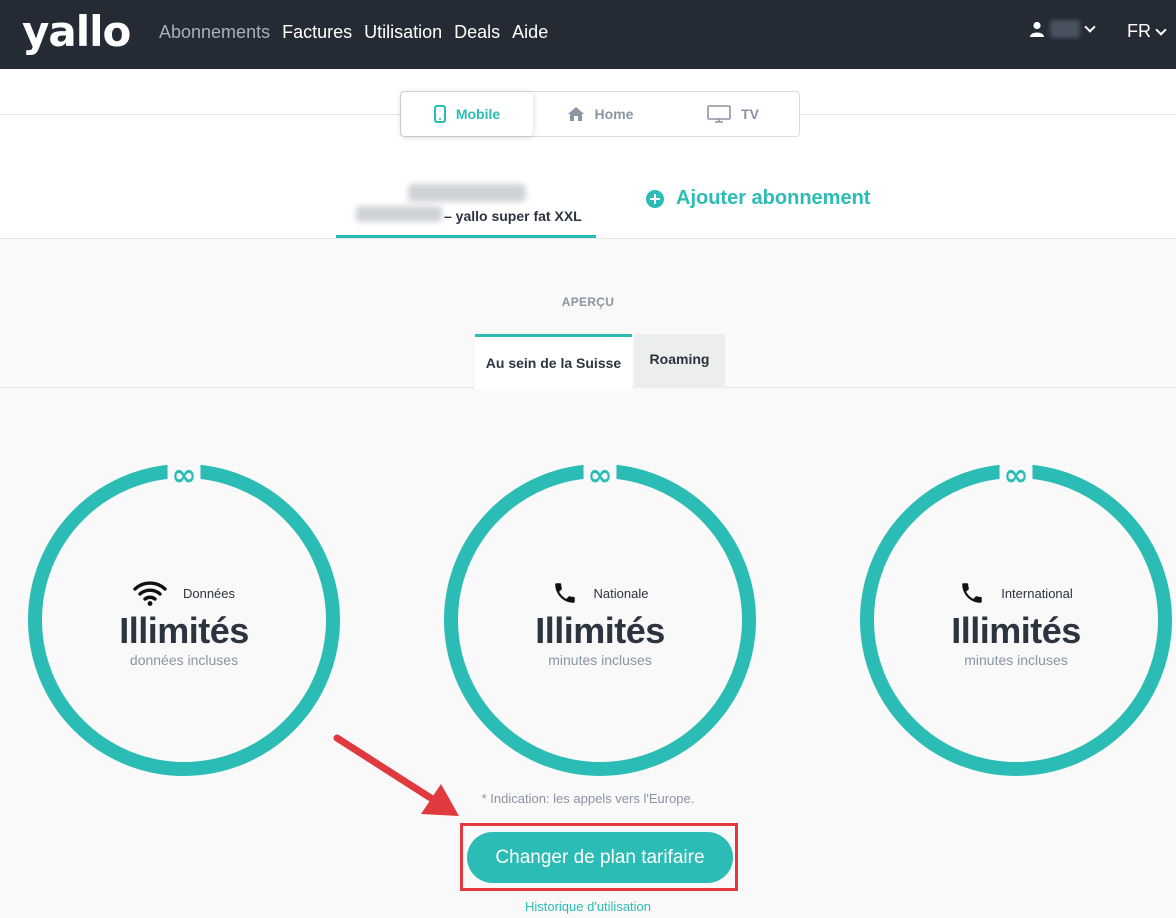  What do you see at coordinates (477, 32) in the screenshot?
I see `nav-deals: Deals` at bounding box center [477, 32].